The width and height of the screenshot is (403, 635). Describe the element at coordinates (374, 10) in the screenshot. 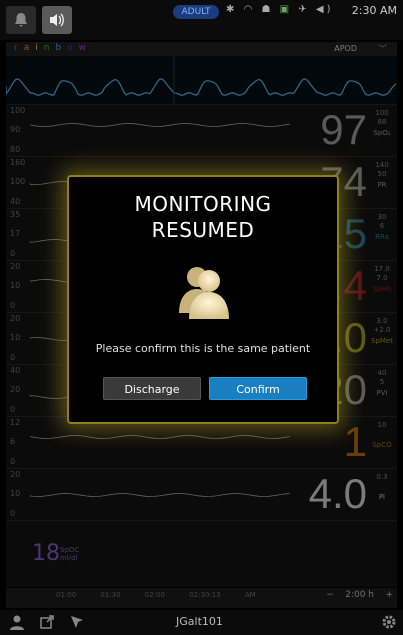

I see `clock: 2:30 AM` at that location.